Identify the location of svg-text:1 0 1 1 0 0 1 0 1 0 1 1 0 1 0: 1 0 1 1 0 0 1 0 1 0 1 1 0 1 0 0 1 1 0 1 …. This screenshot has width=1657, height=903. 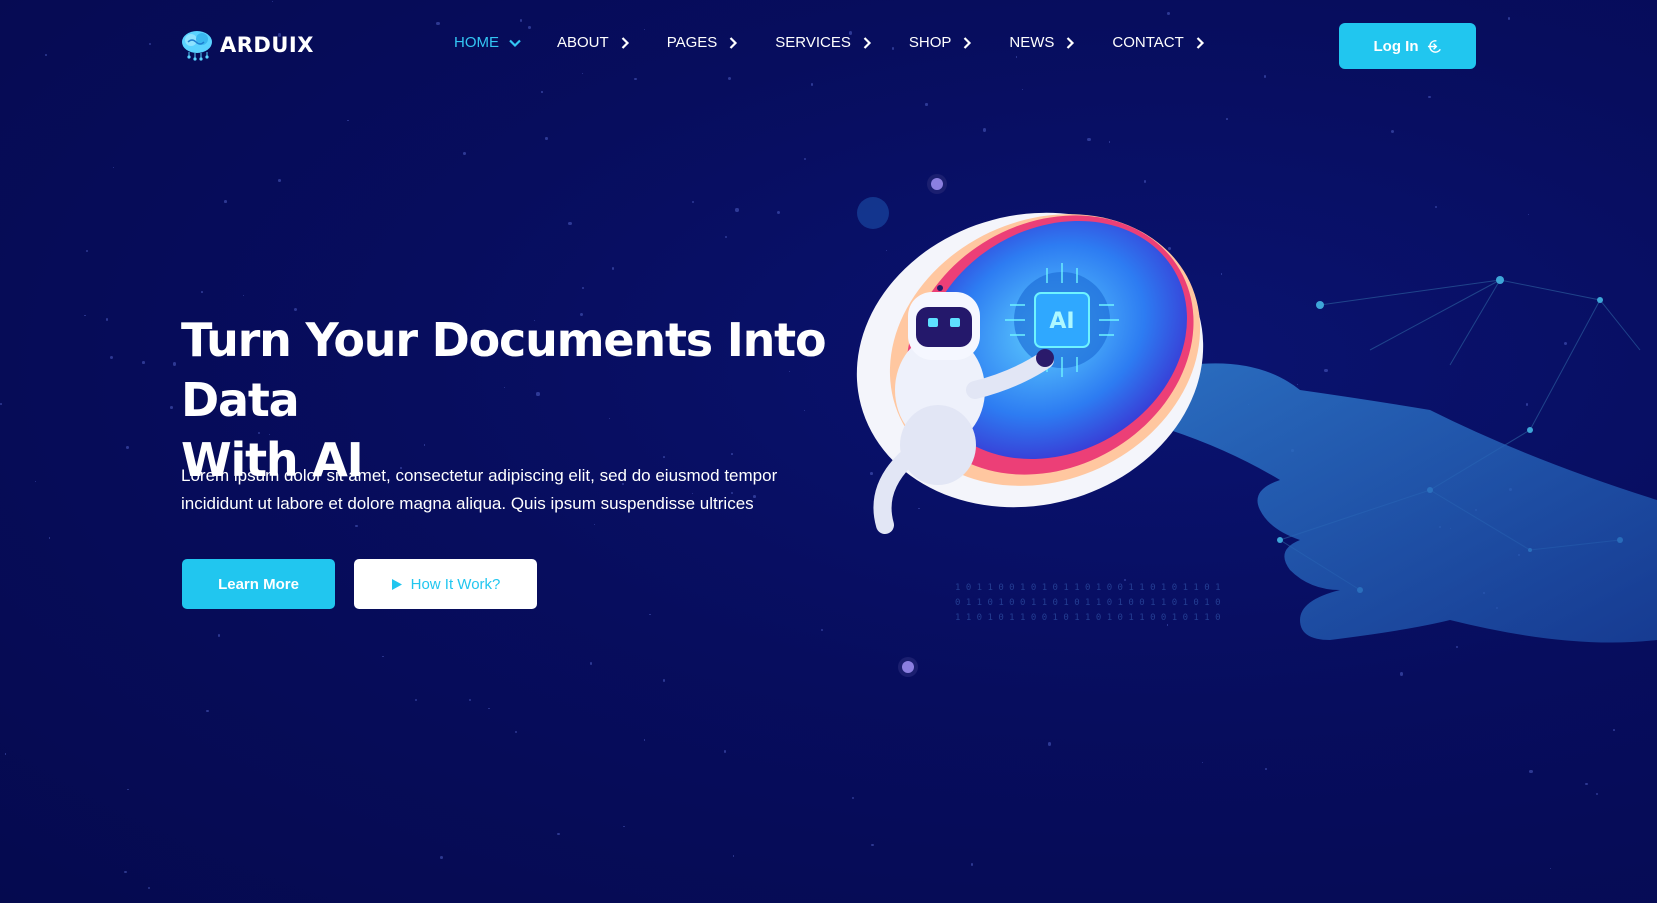
(1088, 588).